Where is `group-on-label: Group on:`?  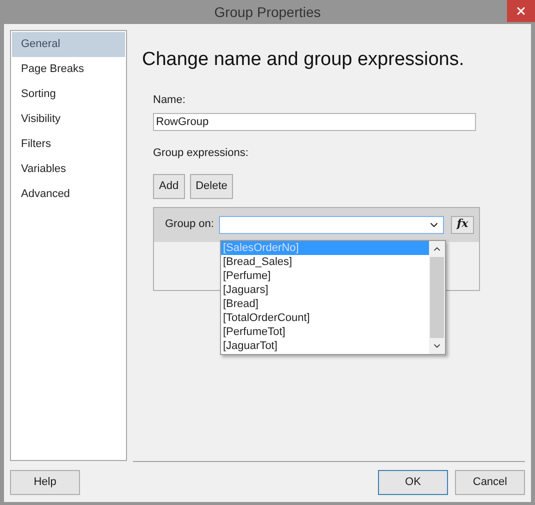 group-on-label: Group on: is located at coordinates (190, 224).